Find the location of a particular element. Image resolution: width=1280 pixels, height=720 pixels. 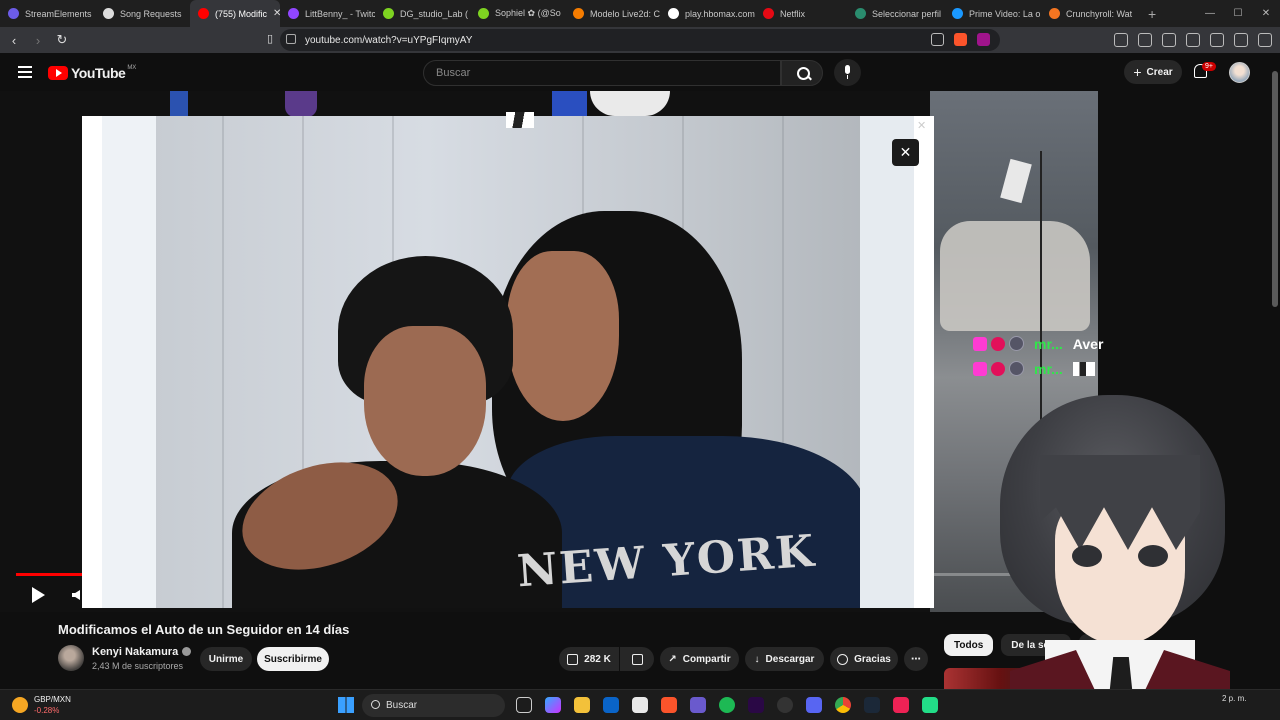

account-avatar is located at coordinates (1239, 72).